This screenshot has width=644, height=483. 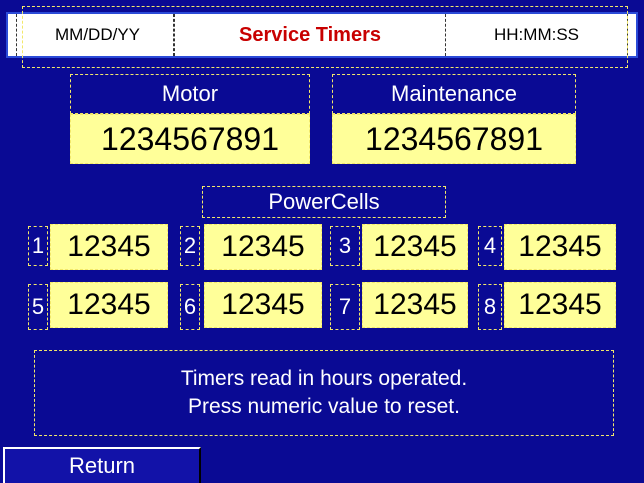 What do you see at coordinates (38, 246) in the screenshot?
I see `powercell-number: 1` at bounding box center [38, 246].